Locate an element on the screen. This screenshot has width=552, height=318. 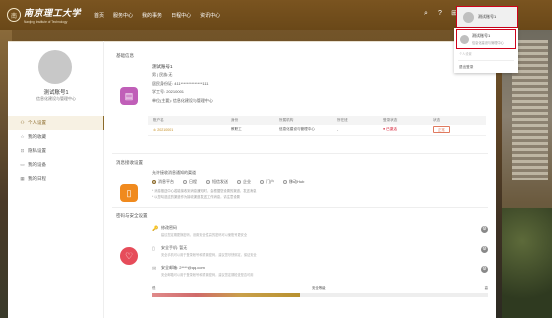
university-logo: 南 南京理工大学 Nanjing Institute of Technology is located at coordinates (44, 15).